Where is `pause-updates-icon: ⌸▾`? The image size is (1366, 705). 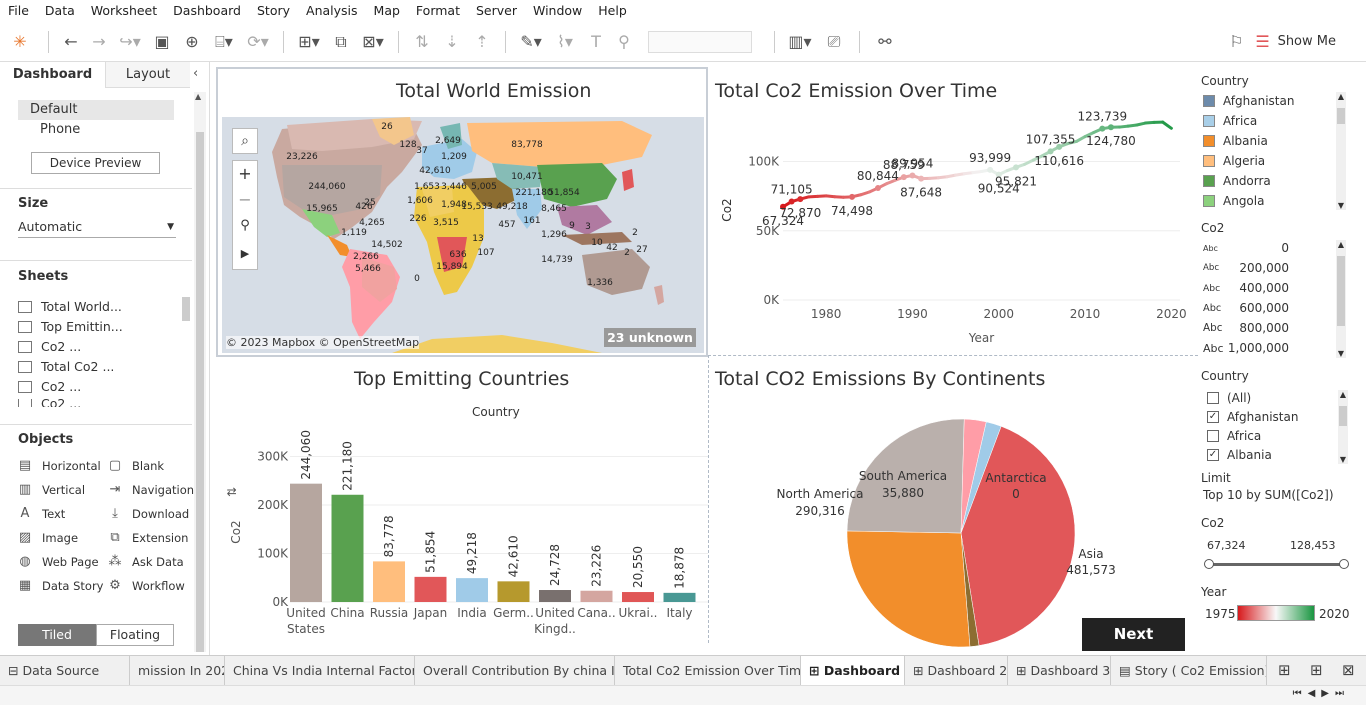 pause-updates-icon: ⌸▾ is located at coordinates (224, 42).